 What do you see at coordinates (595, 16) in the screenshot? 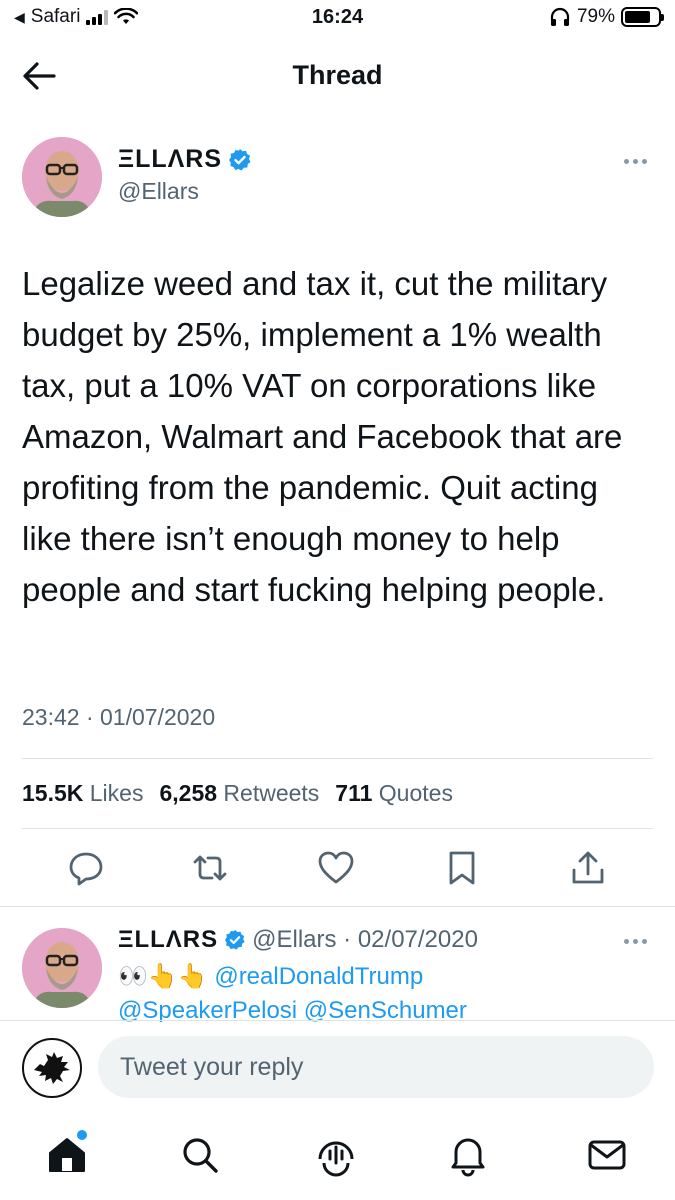
I see `battery-percent: 79%` at bounding box center [595, 16].